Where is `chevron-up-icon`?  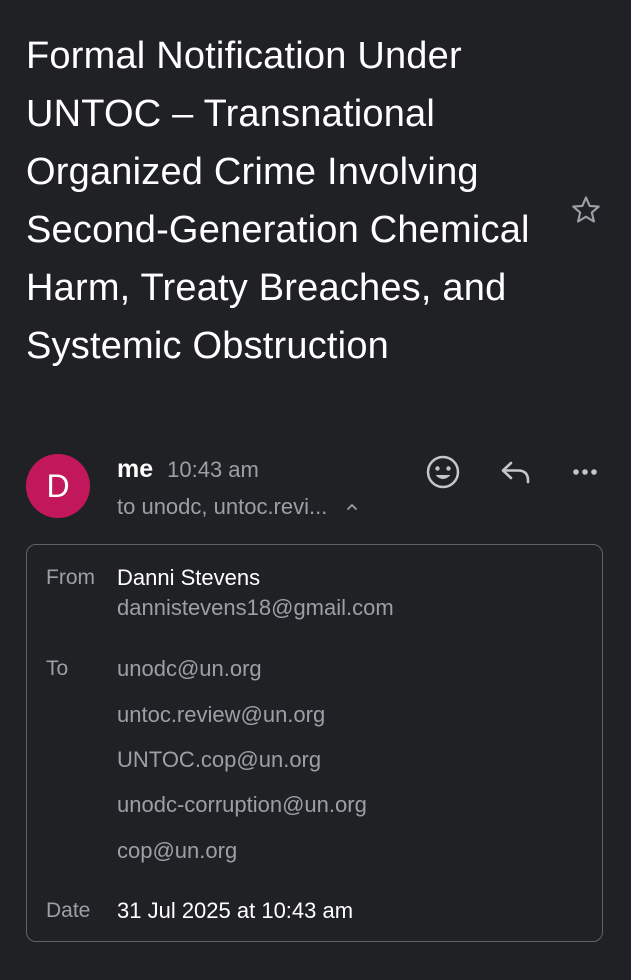 chevron-up-icon is located at coordinates (352, 507).